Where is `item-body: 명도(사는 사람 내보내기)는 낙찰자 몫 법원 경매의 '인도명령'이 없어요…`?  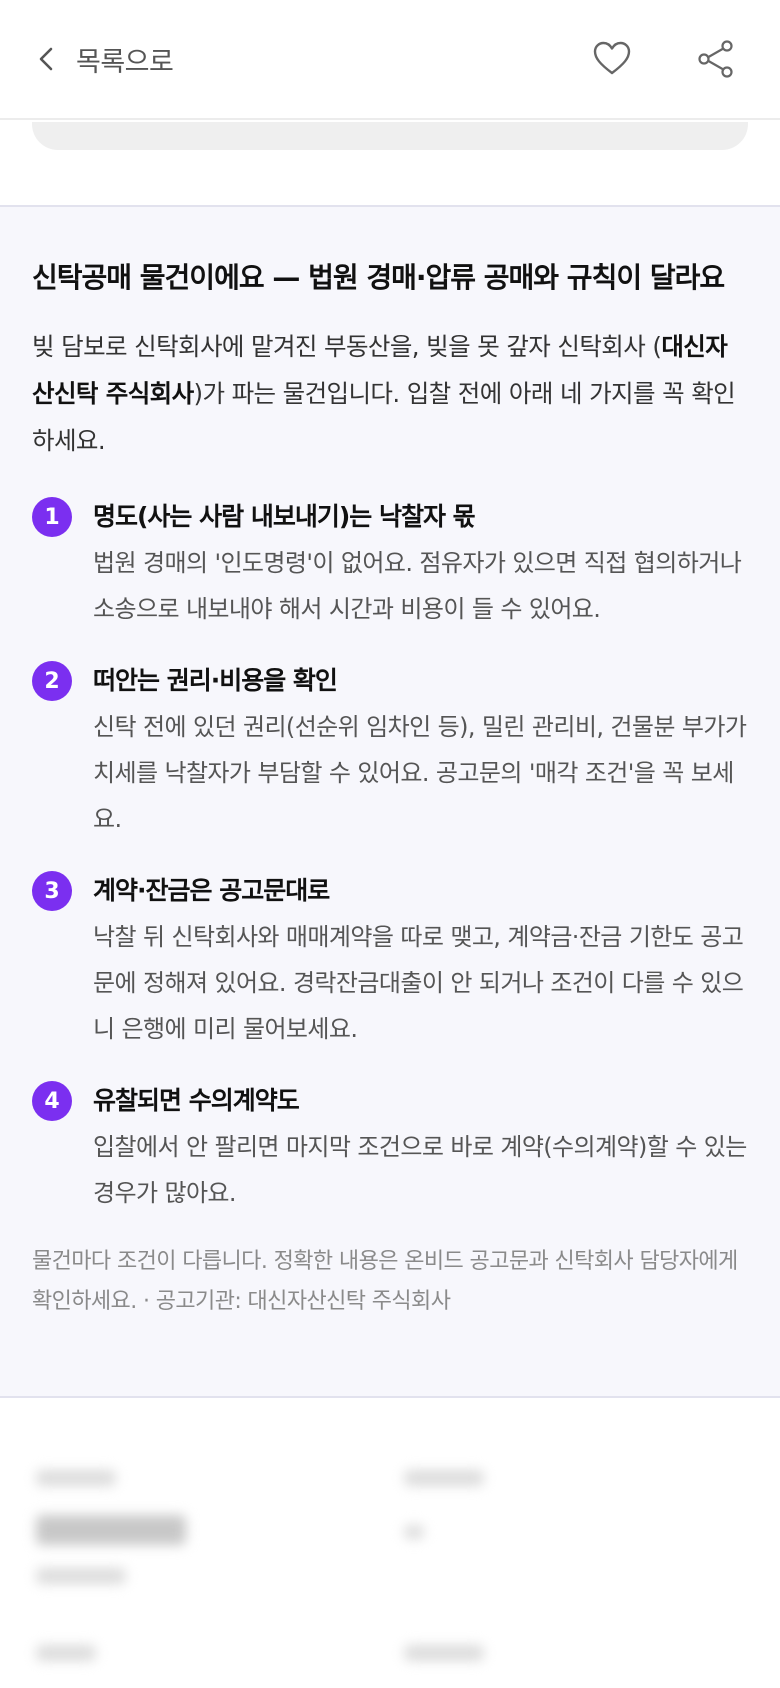
item-body: 명도(사는 사람 내보내기)는 낙찰자 몫 법원 경매의 '인도명령'이 없어요… is located at coordinates (420, 563).